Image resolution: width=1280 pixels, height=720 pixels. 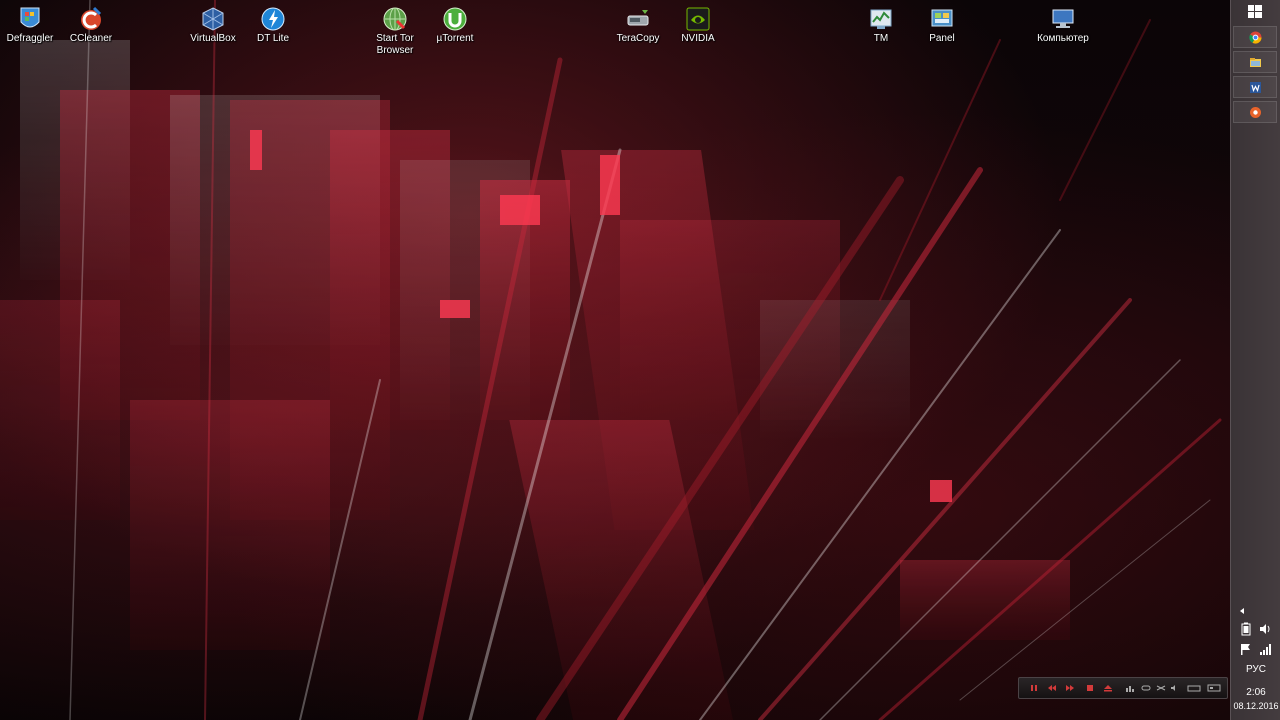 I want to click on desktop-shortcut-panel: Panel, so click(x=942, y=23).